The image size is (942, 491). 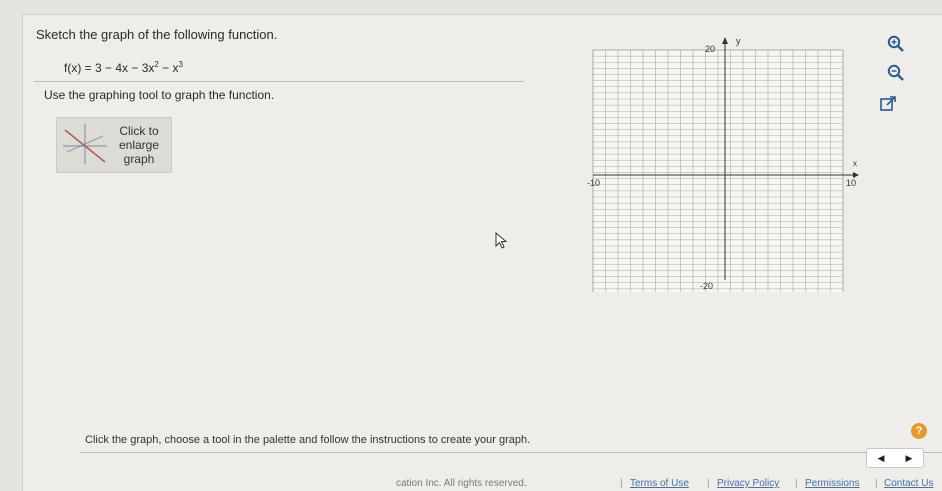 I want to click on enlarge-line-1: Click to, so click(x=139, y=131).